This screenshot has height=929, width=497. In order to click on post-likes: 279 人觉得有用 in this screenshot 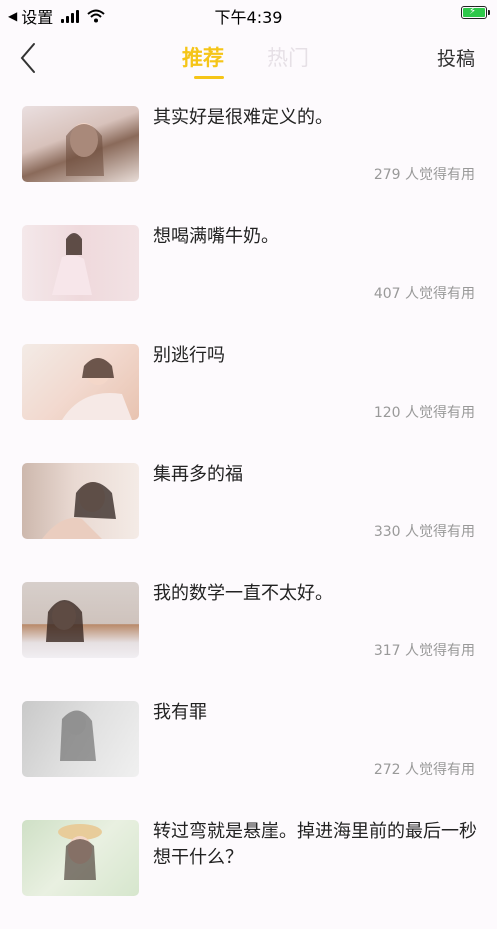, I will do `click(424, 175)`.